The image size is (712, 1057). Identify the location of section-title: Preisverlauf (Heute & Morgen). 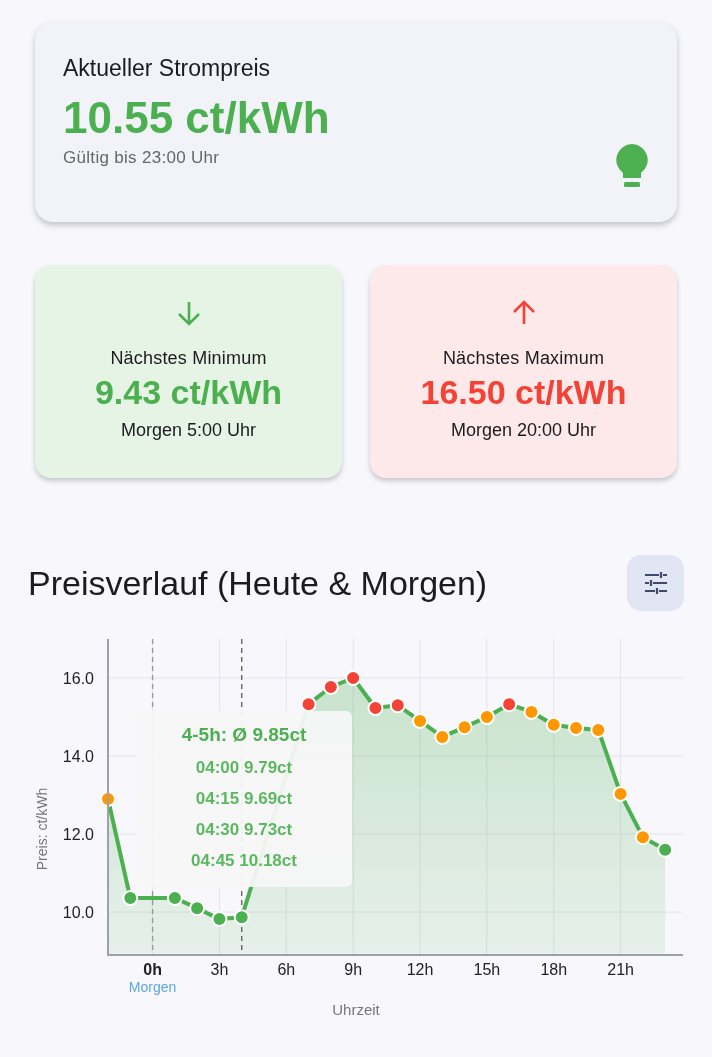
(258, 583).